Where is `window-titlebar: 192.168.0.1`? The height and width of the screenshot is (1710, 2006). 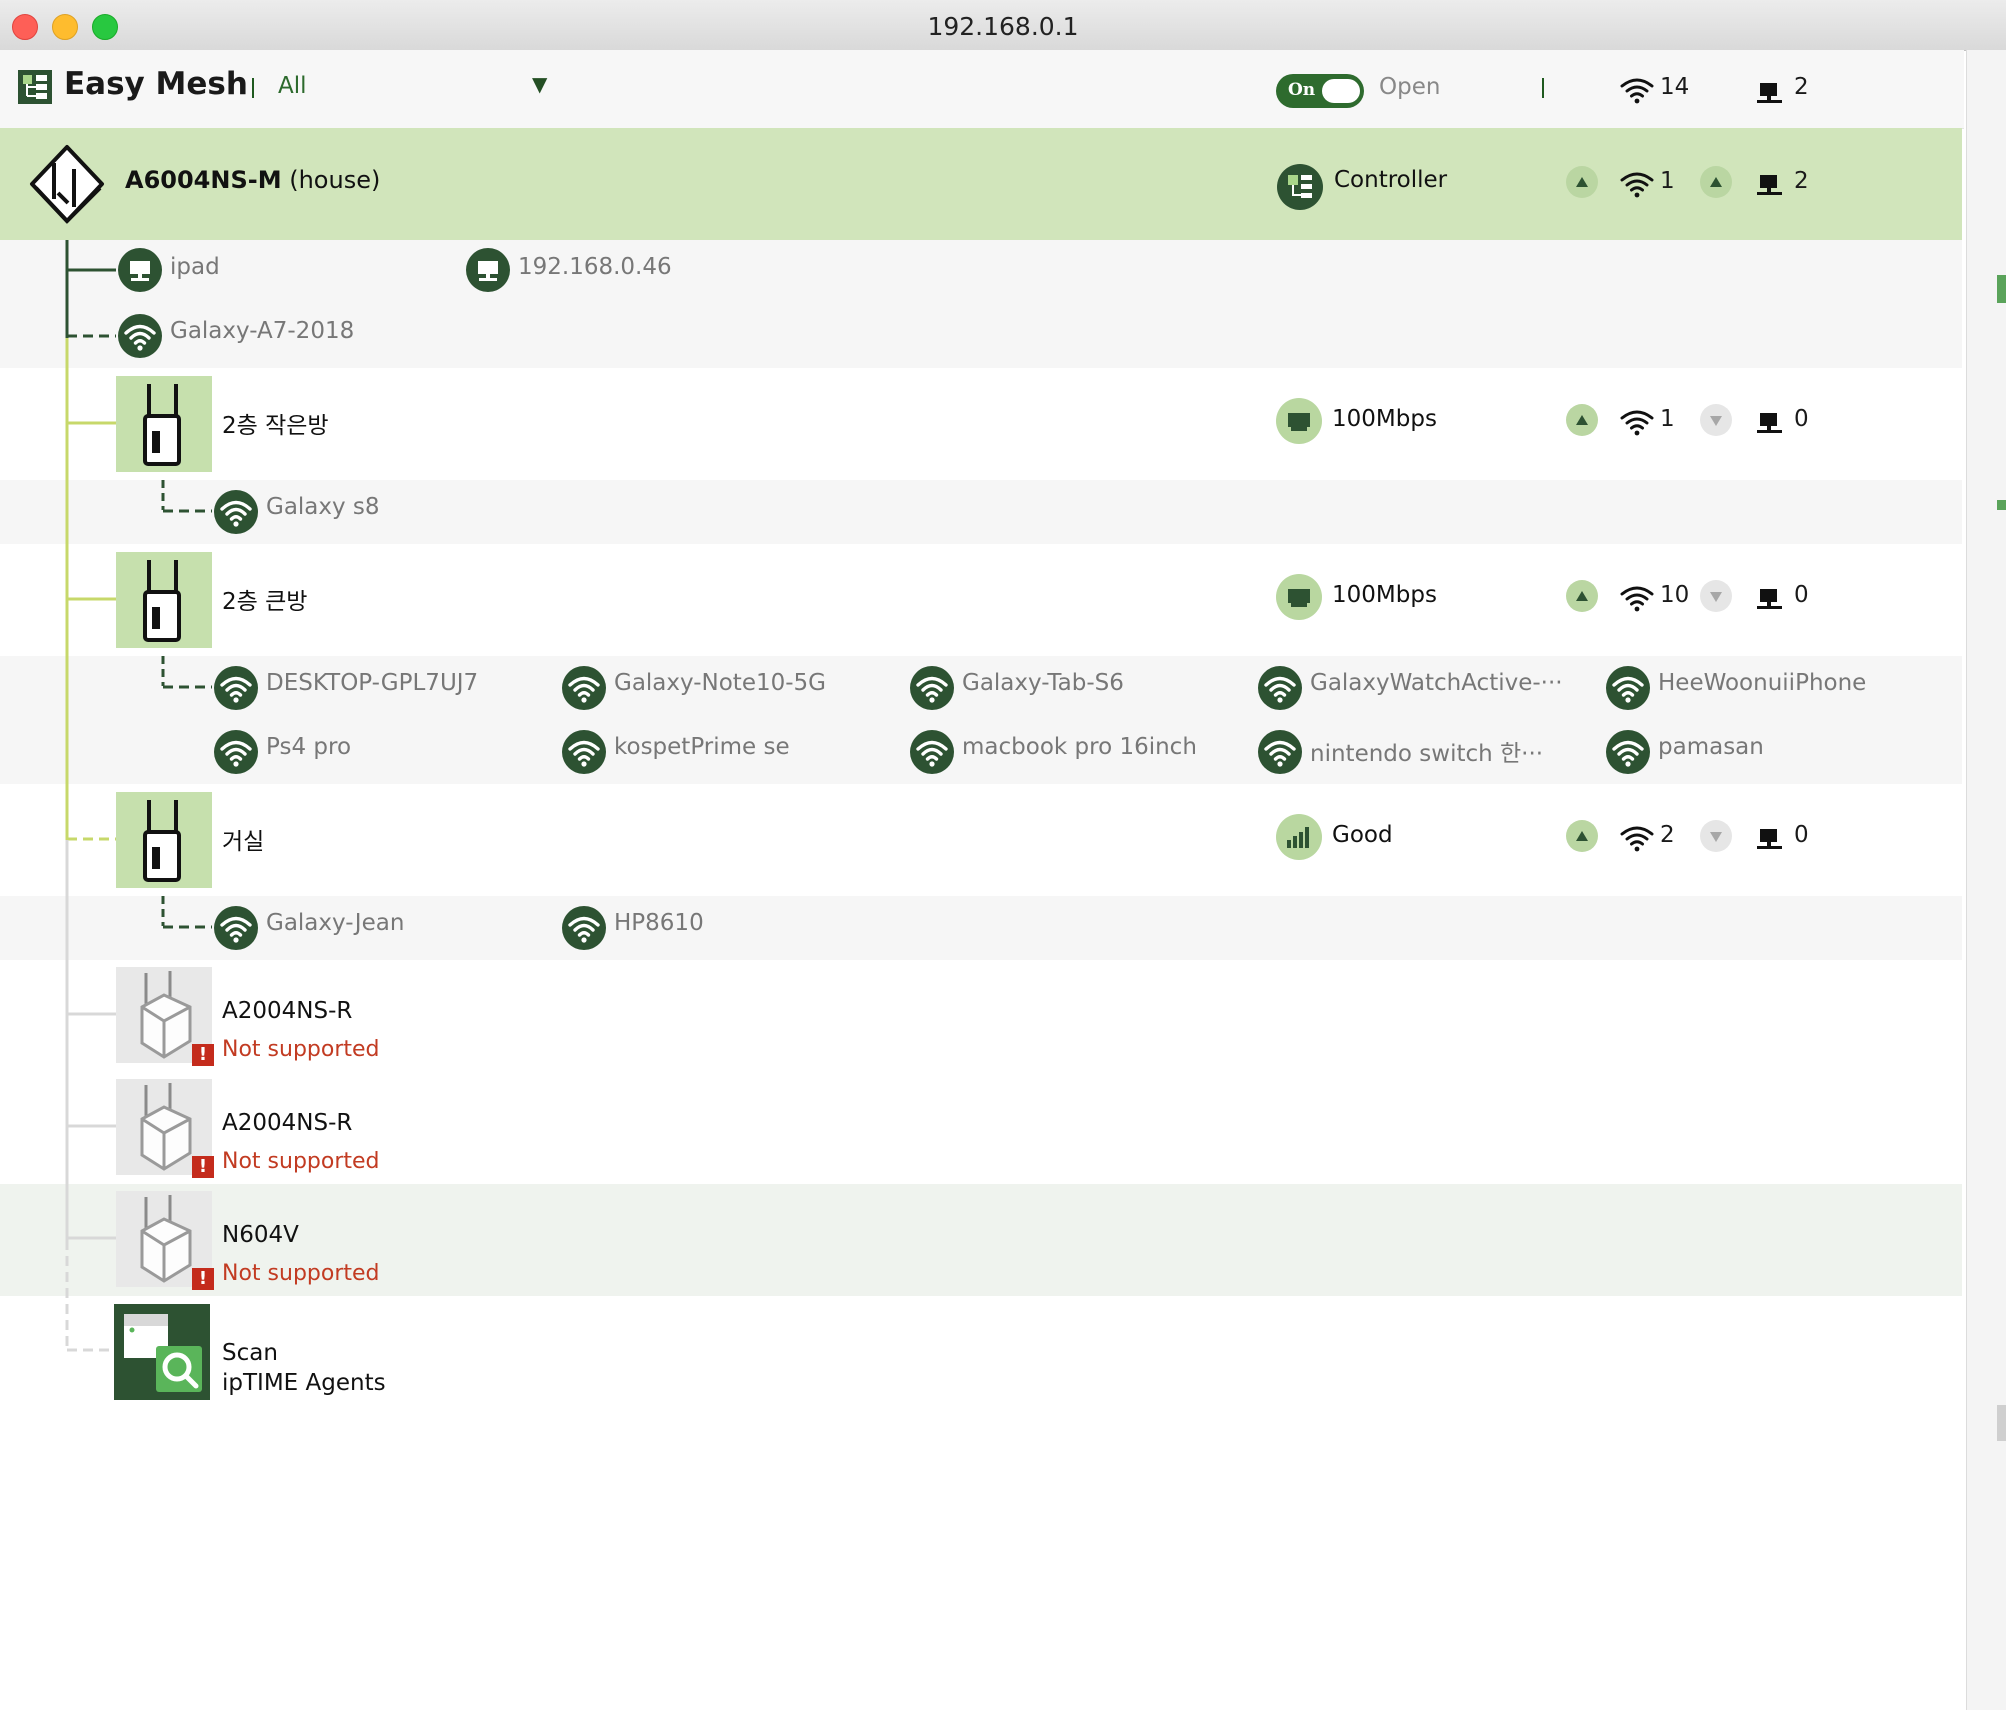
window-titlebar: 192.168.0.1 is located at coordinates (1003, 25).